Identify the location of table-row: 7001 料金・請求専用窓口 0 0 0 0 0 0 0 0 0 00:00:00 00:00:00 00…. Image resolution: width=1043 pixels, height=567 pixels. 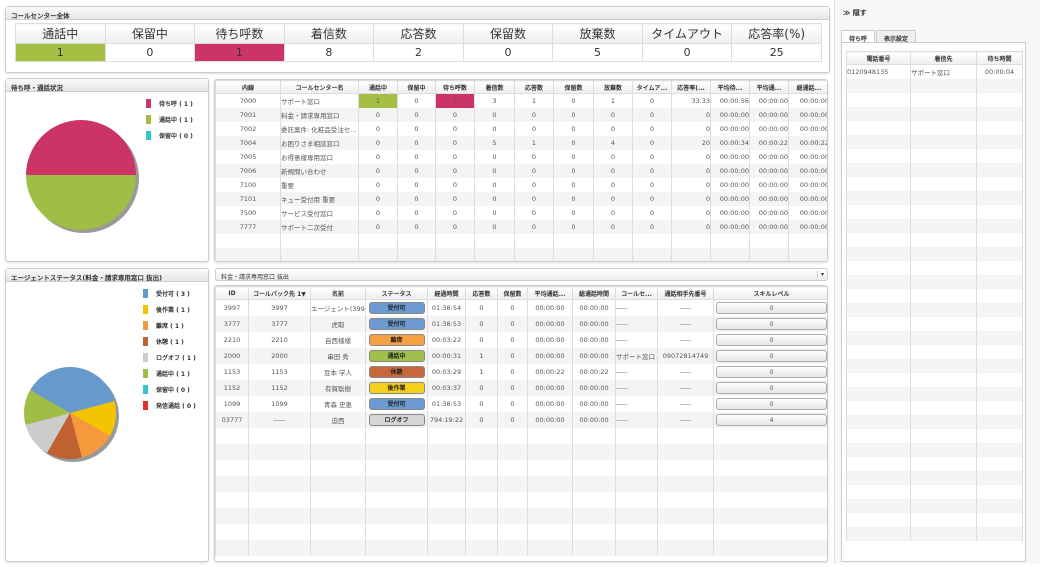
(521, 114).